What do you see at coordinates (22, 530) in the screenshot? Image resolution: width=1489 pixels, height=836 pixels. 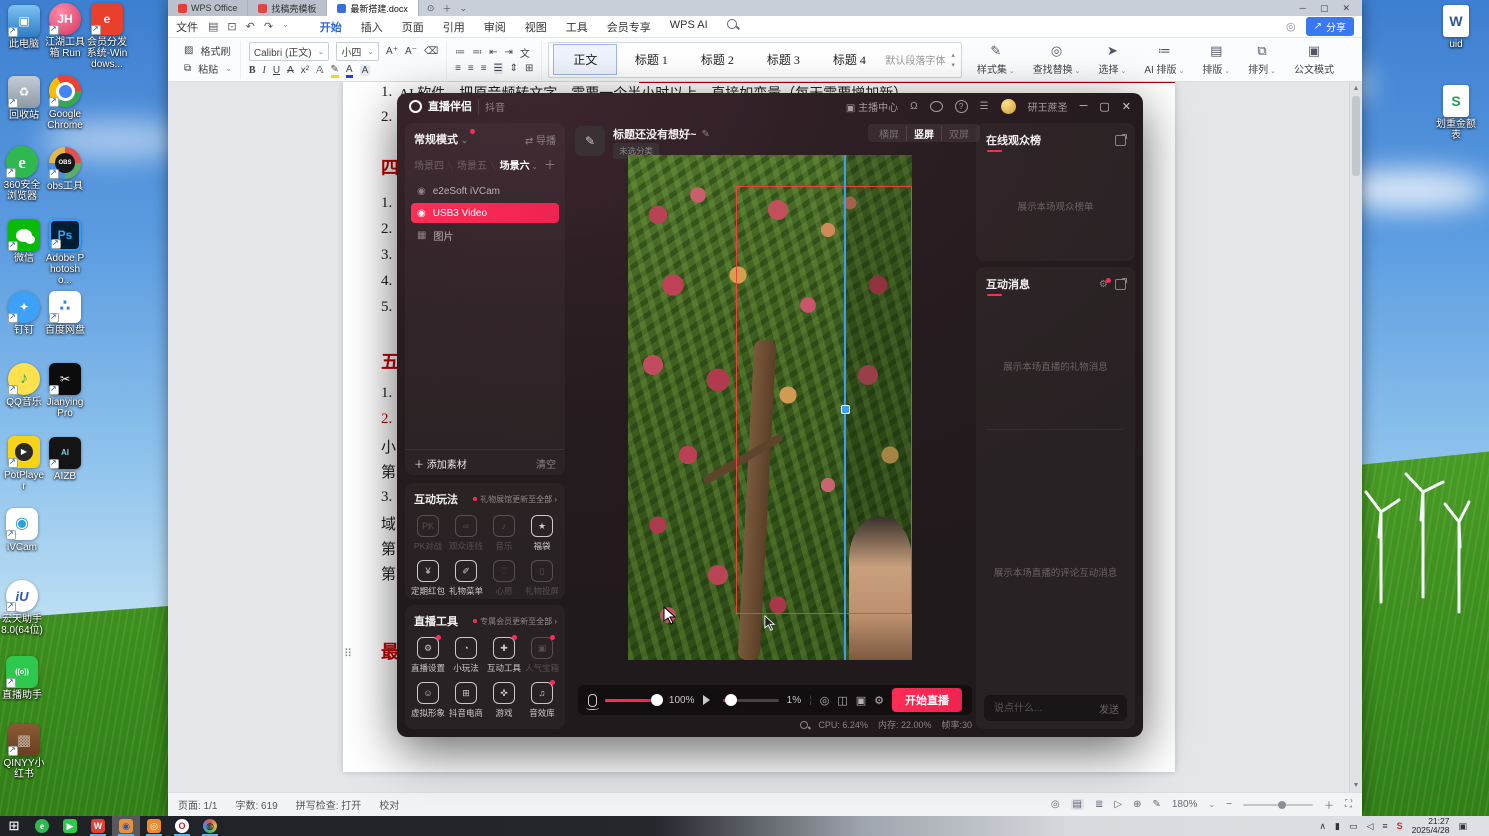 I see `desktop-icon: ◉ iVCam` at bounding box center [22, 530].